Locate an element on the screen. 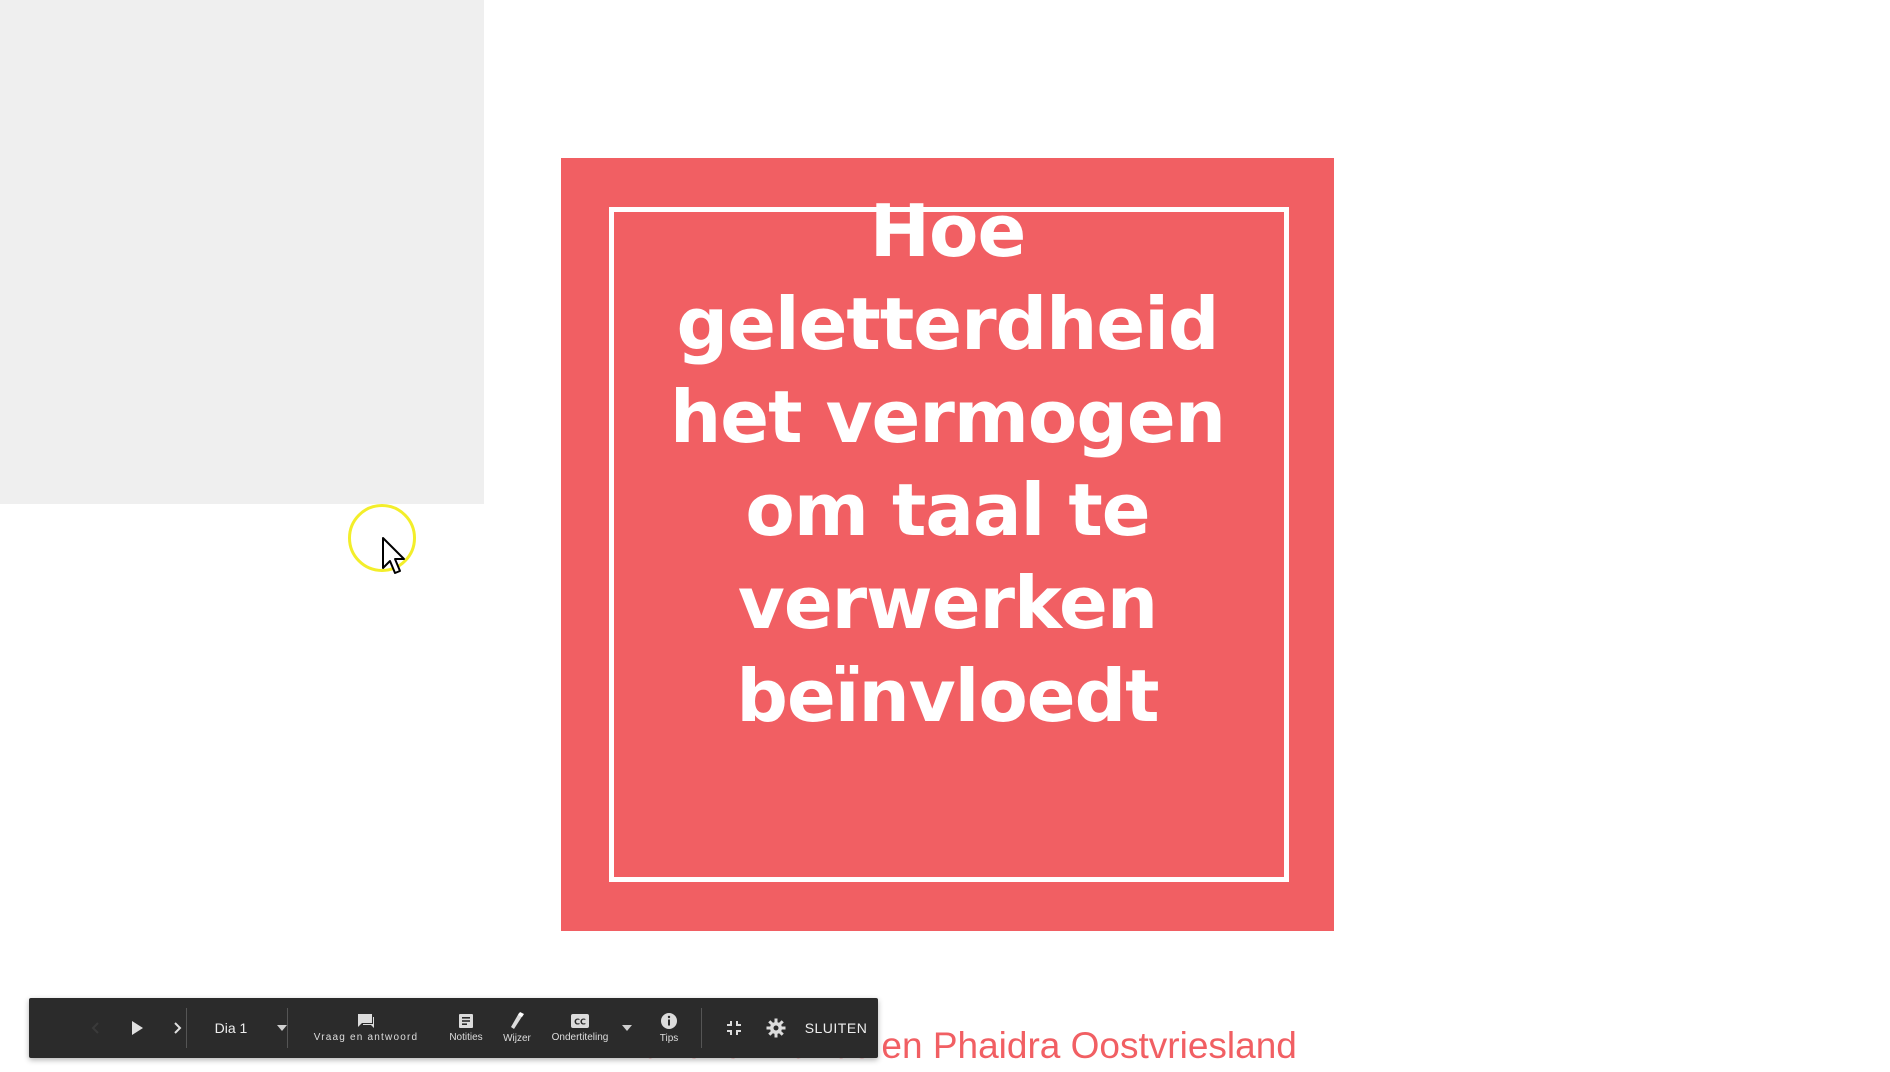 This screenshot has width=1890, height=1072. notes-button: Notities is located at coordinates (466, 1028).